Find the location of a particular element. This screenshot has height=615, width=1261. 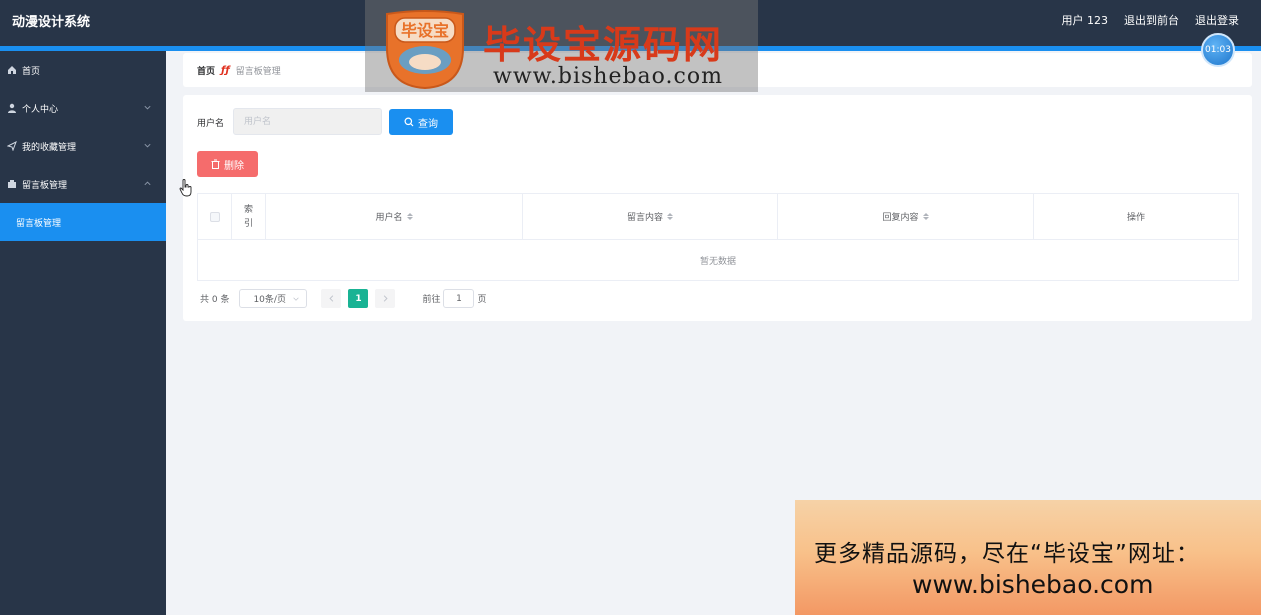

select-all-checkbox is located at coordinates (214, 216).